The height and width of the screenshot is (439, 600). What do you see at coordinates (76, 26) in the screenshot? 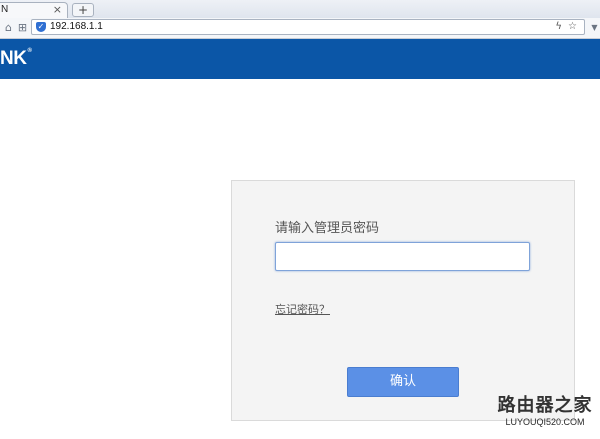
I see `url-text: 192.168.1.1` at bounding box center [76, 26].